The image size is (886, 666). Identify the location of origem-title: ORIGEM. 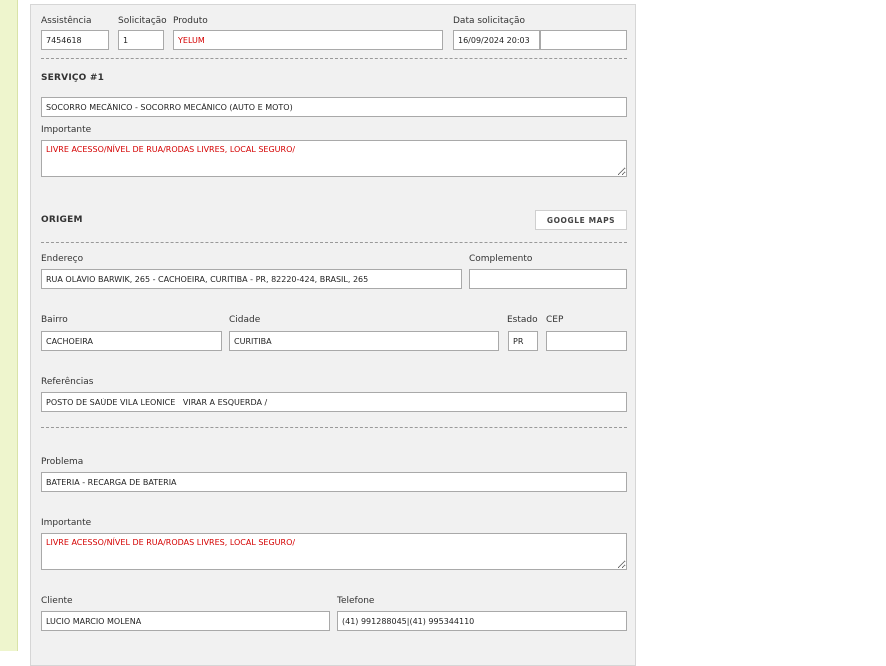
(62, 220).